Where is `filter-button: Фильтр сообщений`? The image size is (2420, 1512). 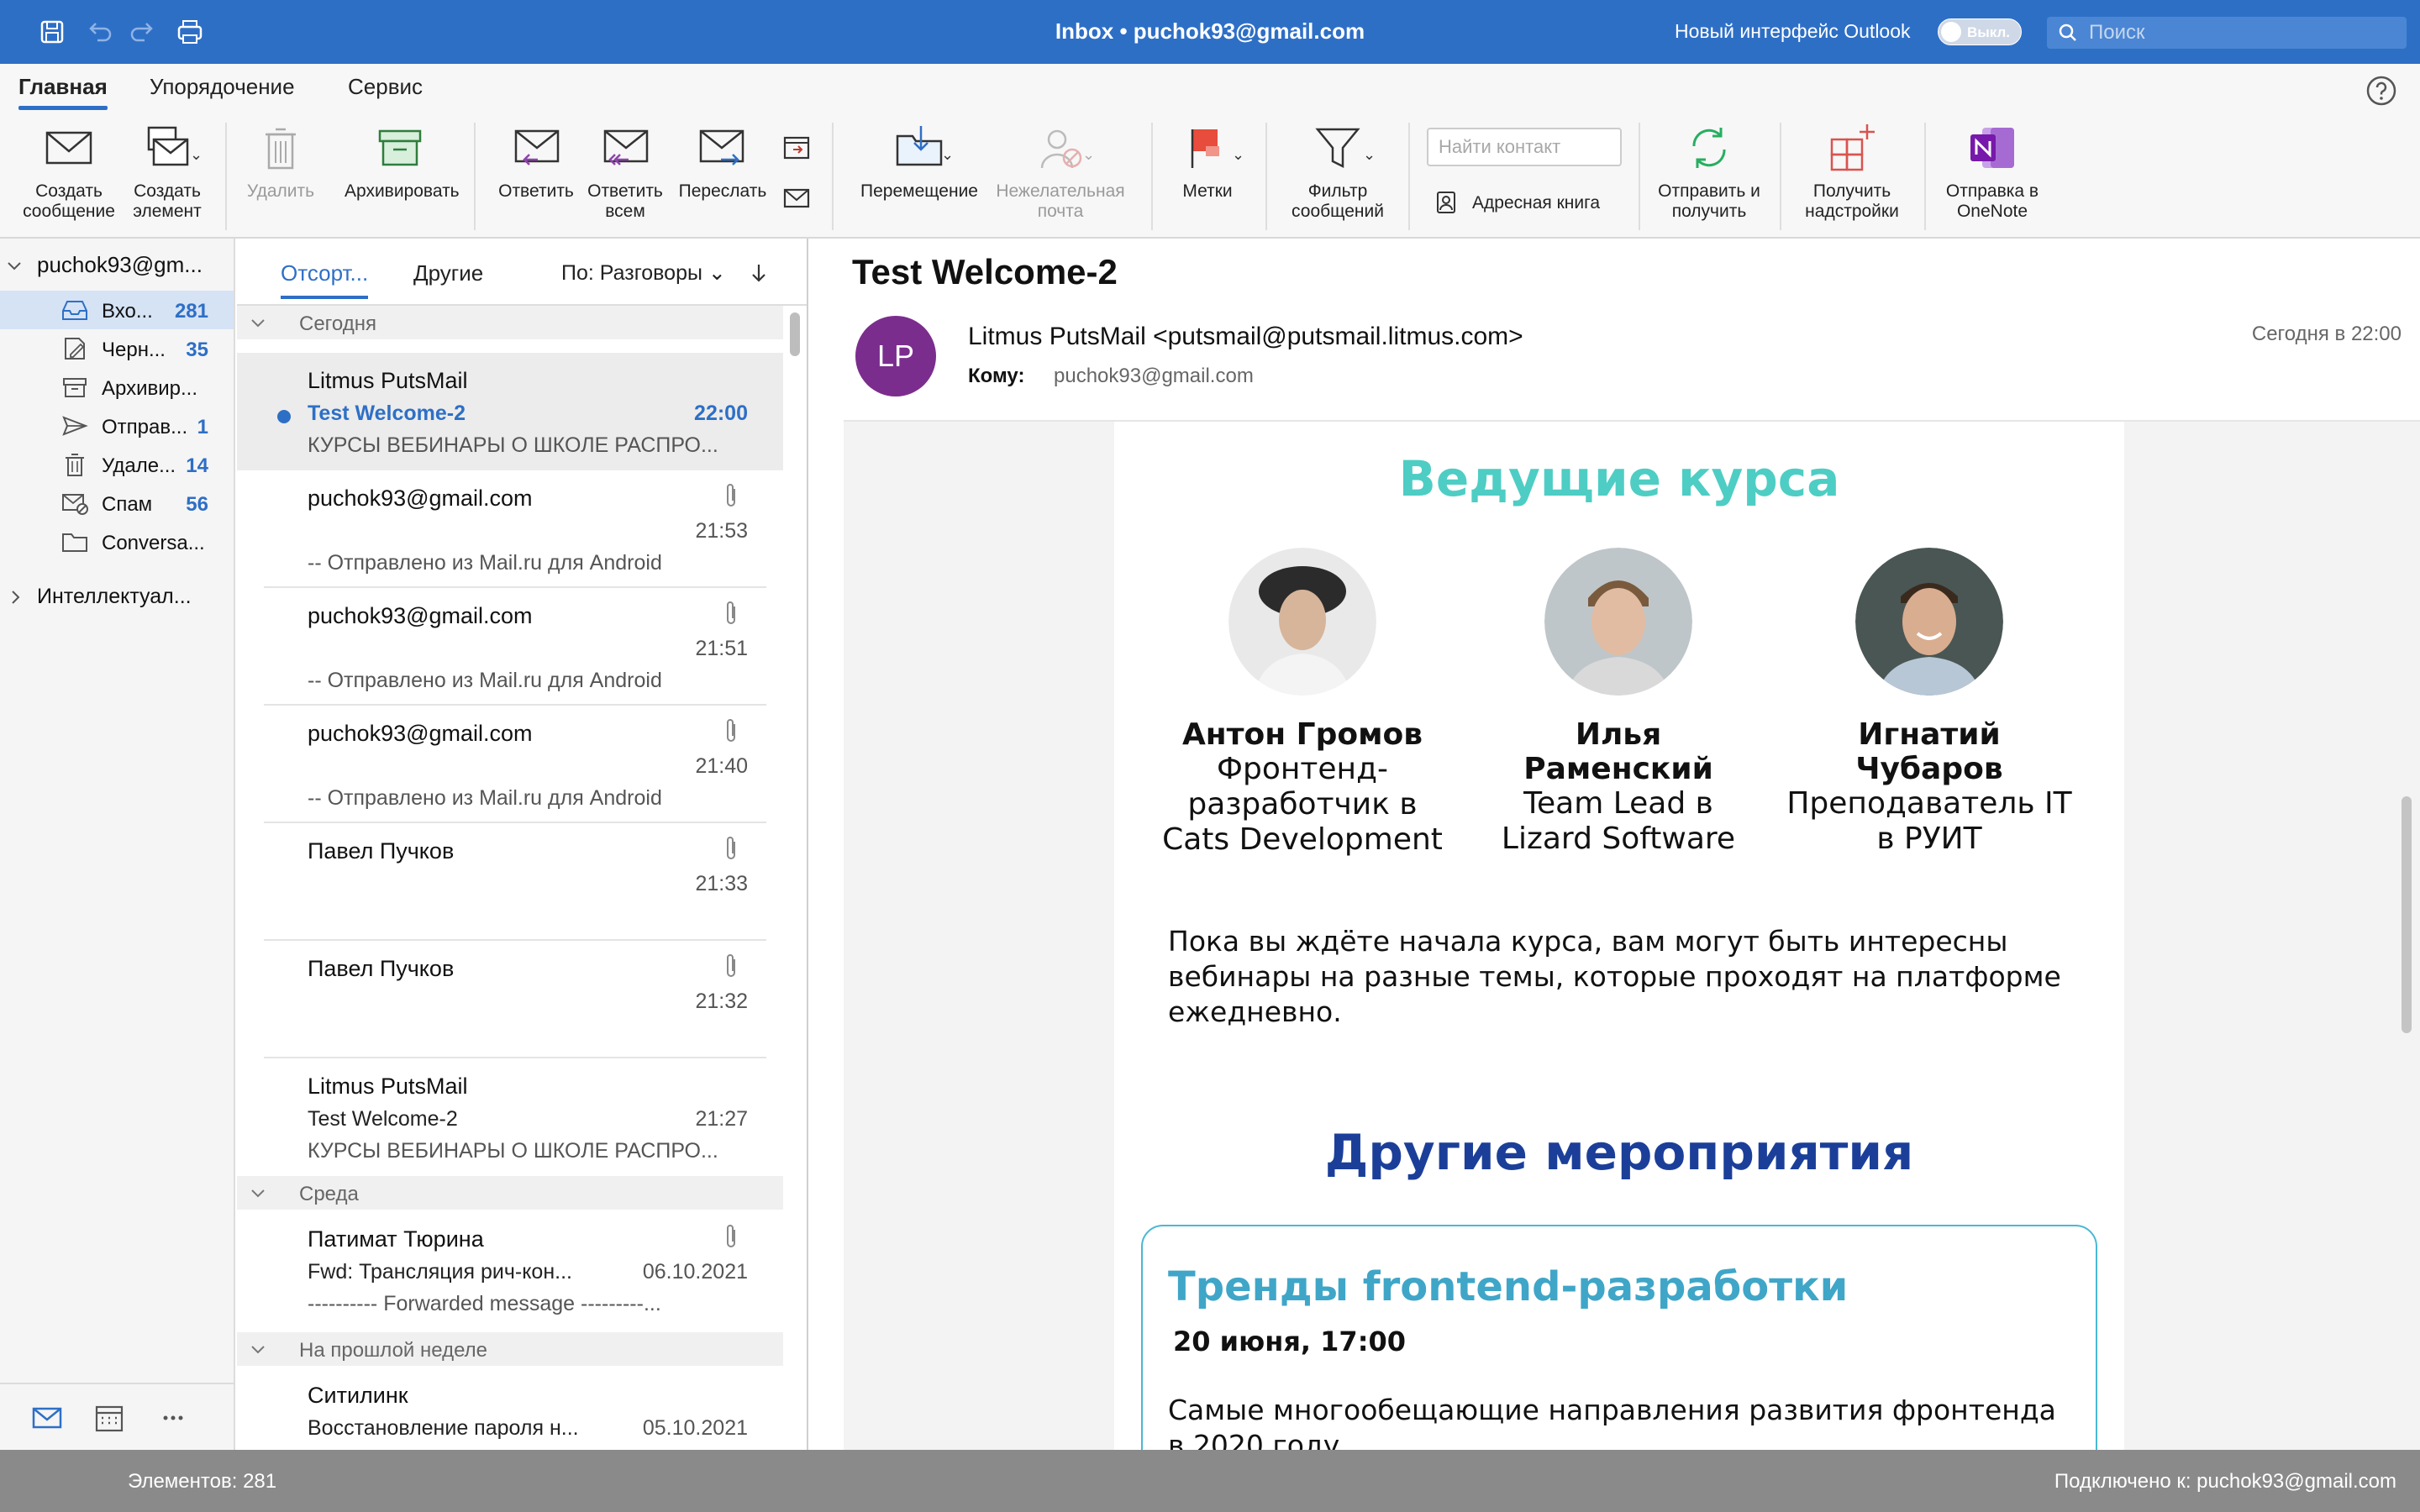 filter-button: Фильтр сообщений is located at coordinates (1338, 171).